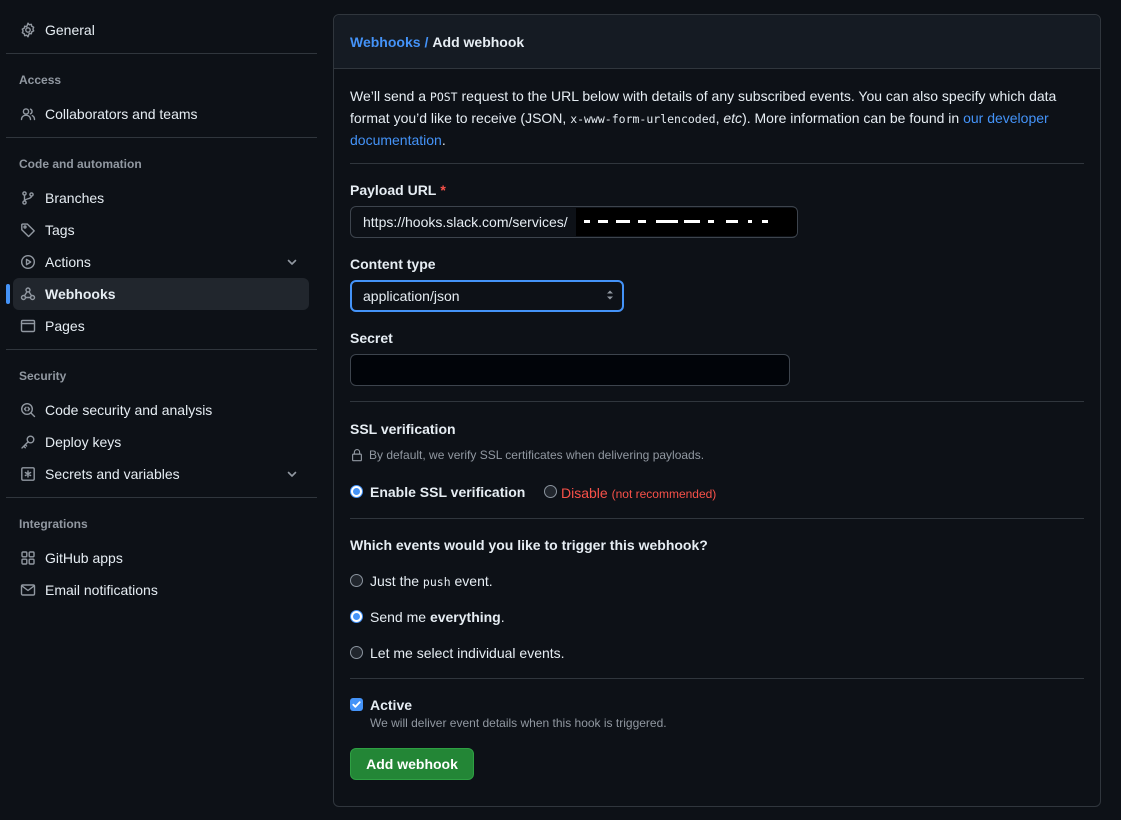  What do you see at coordinates (161, 198) in the screenshot?
I see `sidebar-item-branches: Branches` at bounding box center [161, 198].